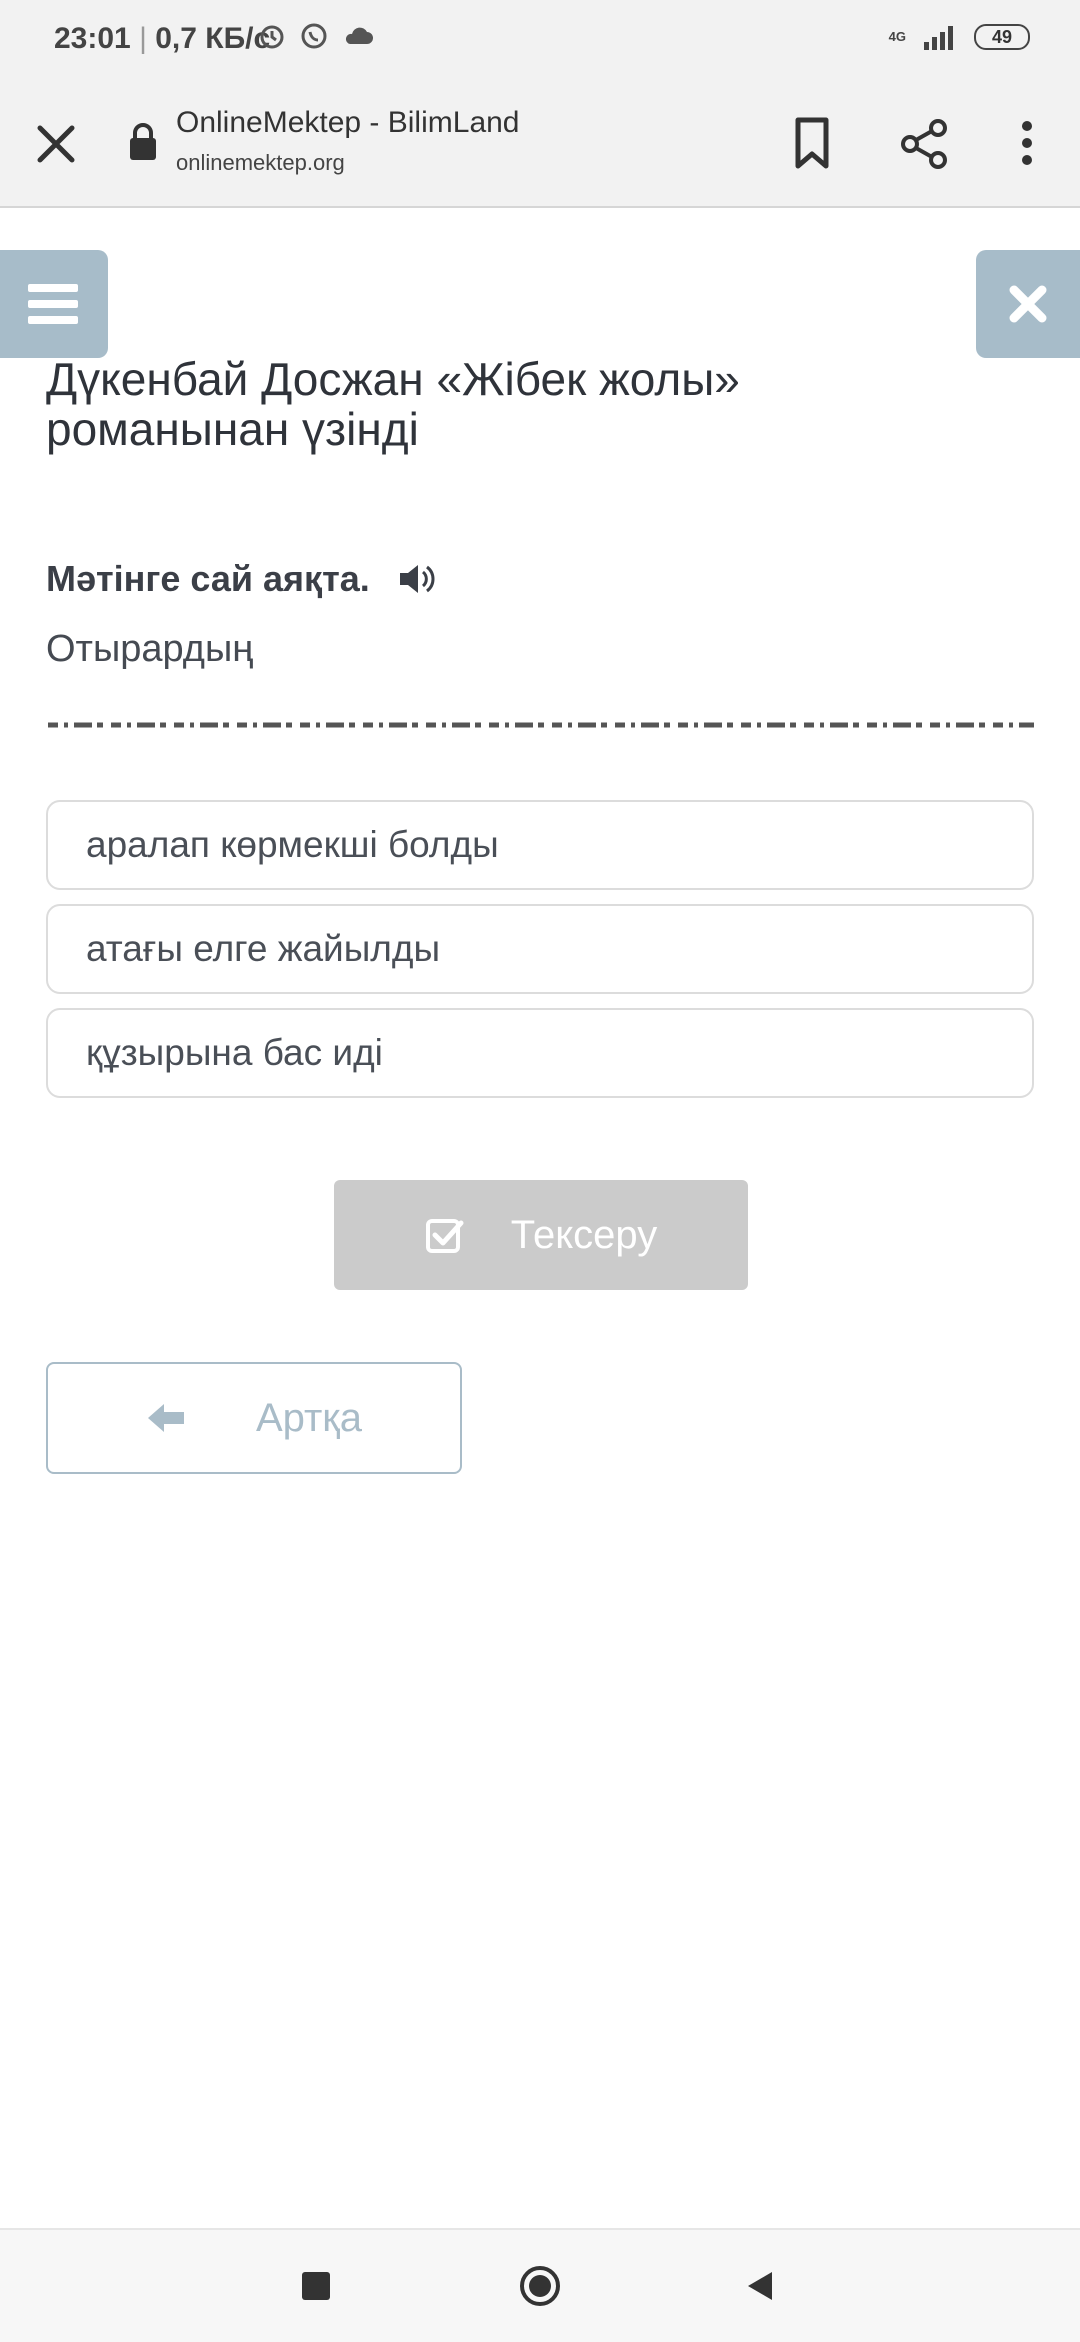 The height and width of the screenshot is (2342, 1080). Describe the element at coordinates (416, 579) in the screenshot. I see `speaker-icon` at that location.